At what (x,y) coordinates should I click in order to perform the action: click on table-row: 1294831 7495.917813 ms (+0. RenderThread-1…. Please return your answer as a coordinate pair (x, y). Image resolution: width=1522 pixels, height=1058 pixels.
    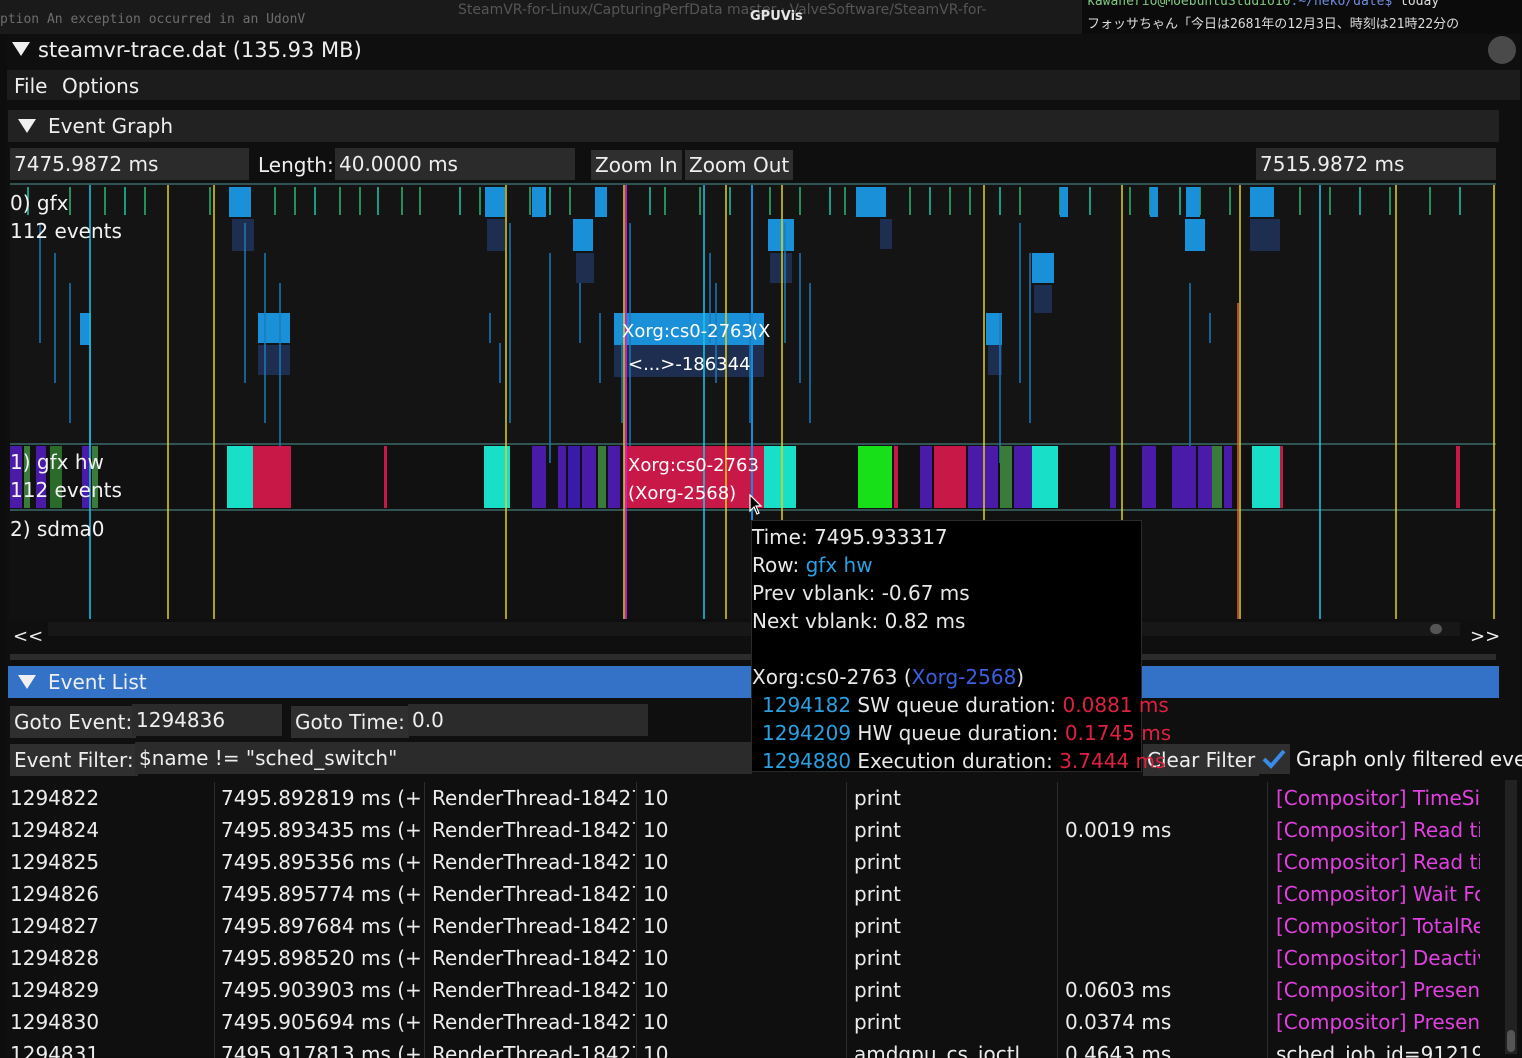
    Looking at the image, I should click on (750, 1048).